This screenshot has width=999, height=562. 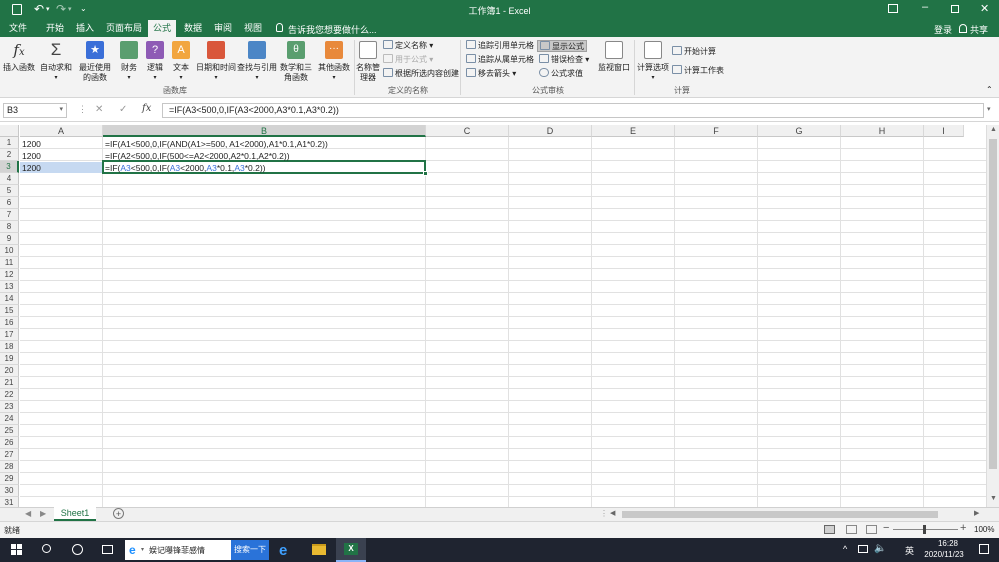 What do you see at coordinates (989, 89) in the screenshot?
I see `collapse-ribbon-icon: ⌃` at bounding box center [989, 89].